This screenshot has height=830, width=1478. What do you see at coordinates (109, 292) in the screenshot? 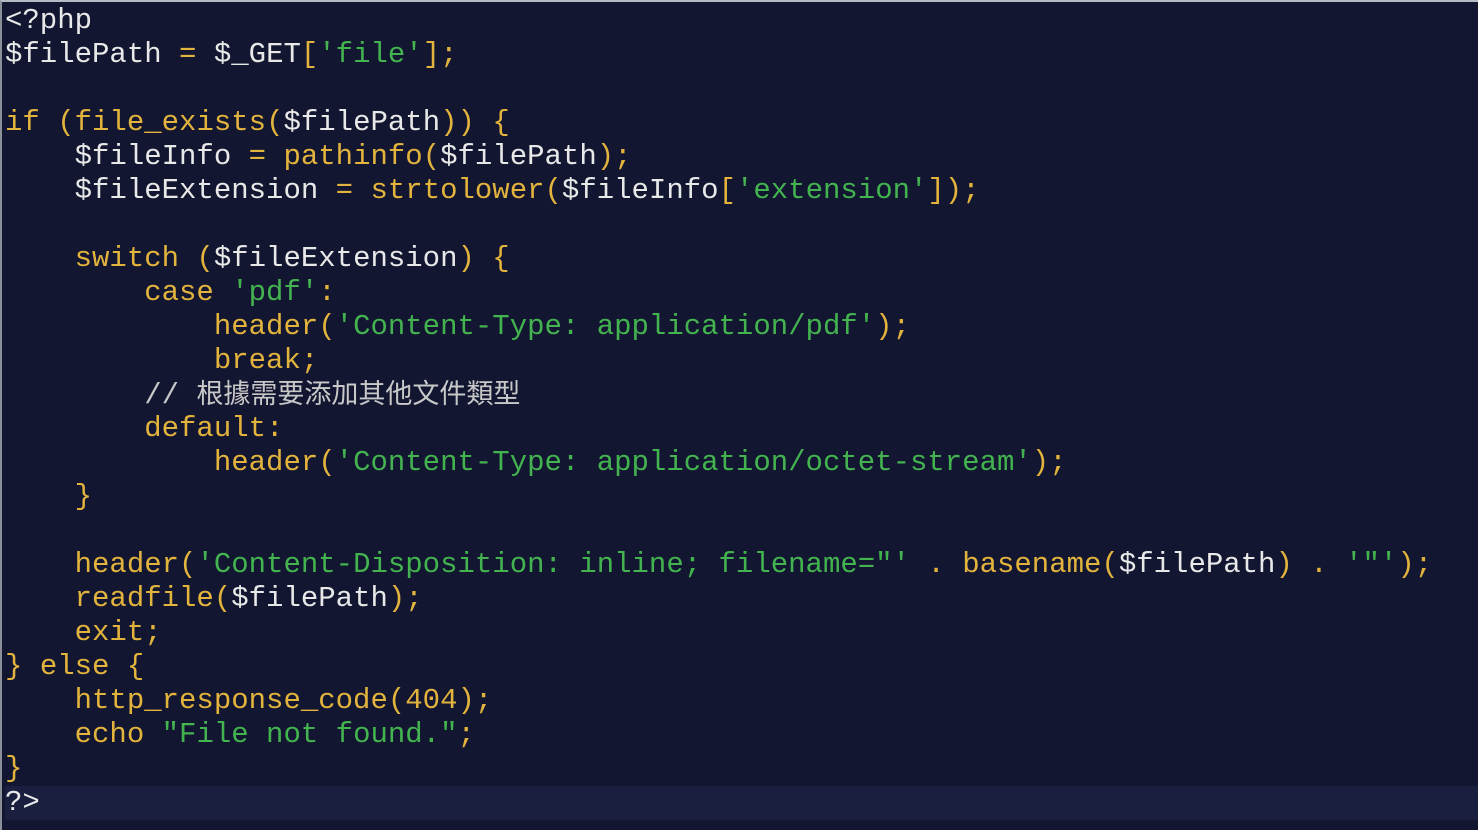
I see `code-token: case` at bounding box center [109, 292].